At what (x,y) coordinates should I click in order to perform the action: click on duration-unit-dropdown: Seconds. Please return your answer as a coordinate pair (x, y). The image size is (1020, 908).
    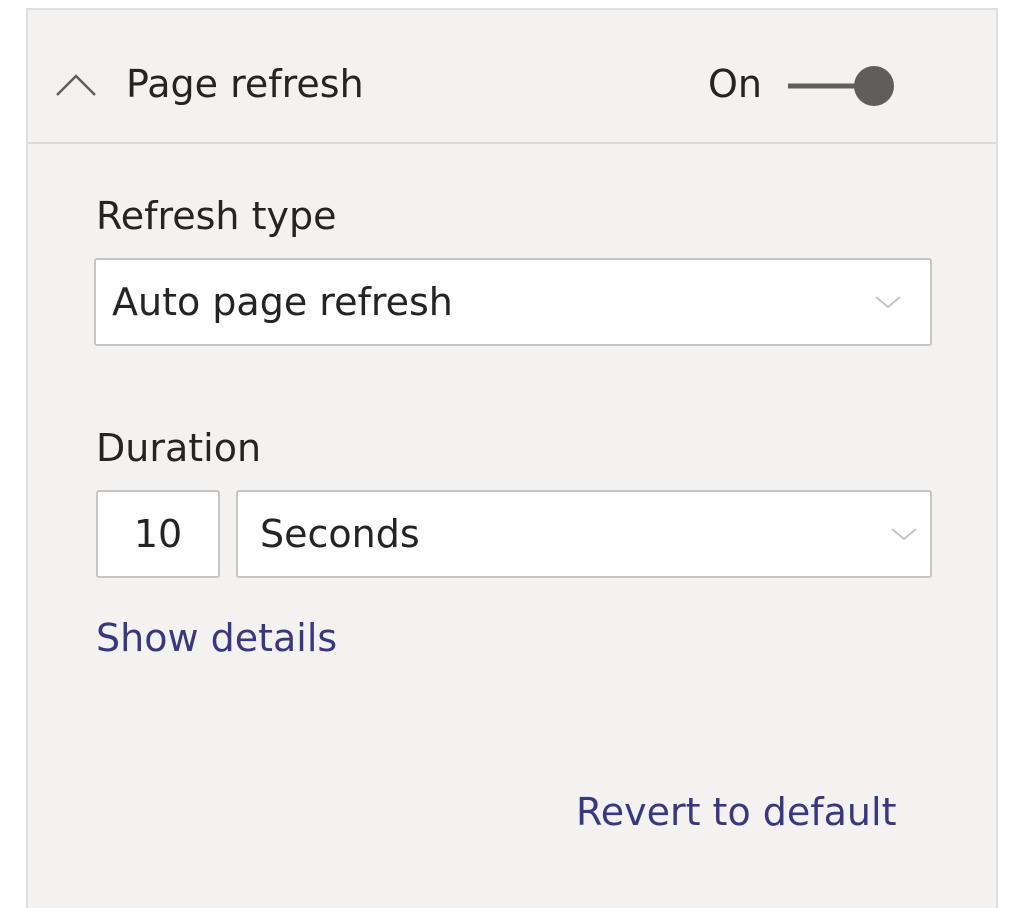
    Looking at the image, I should click on (584, 534).